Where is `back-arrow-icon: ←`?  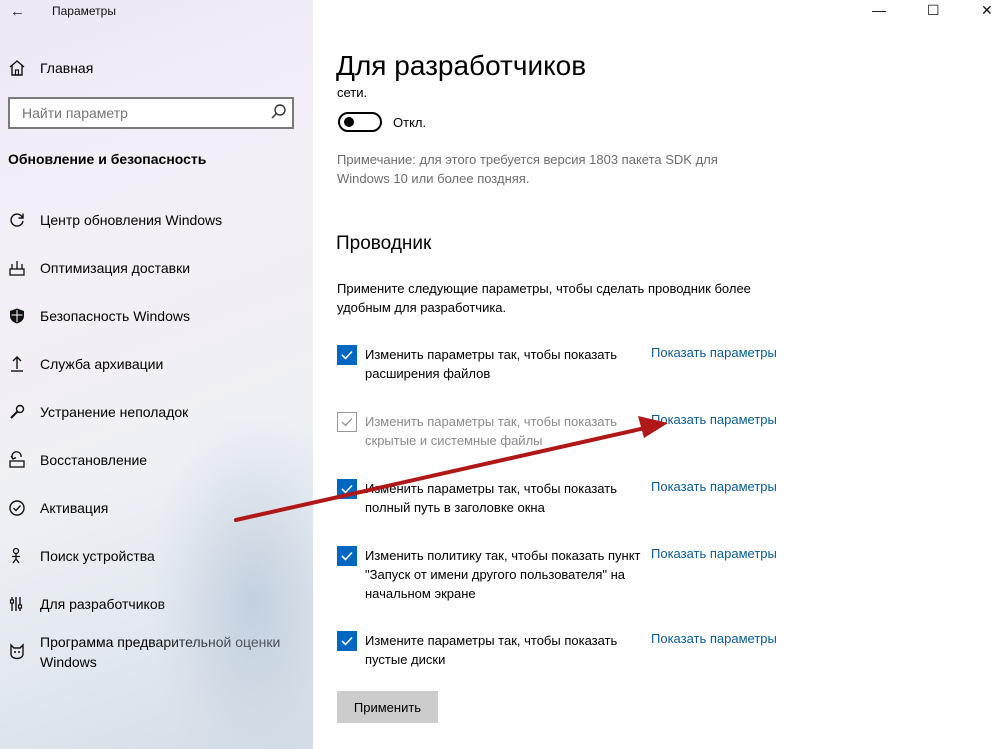 back-arrow-icon: ← is located at coordinates (17, 11).